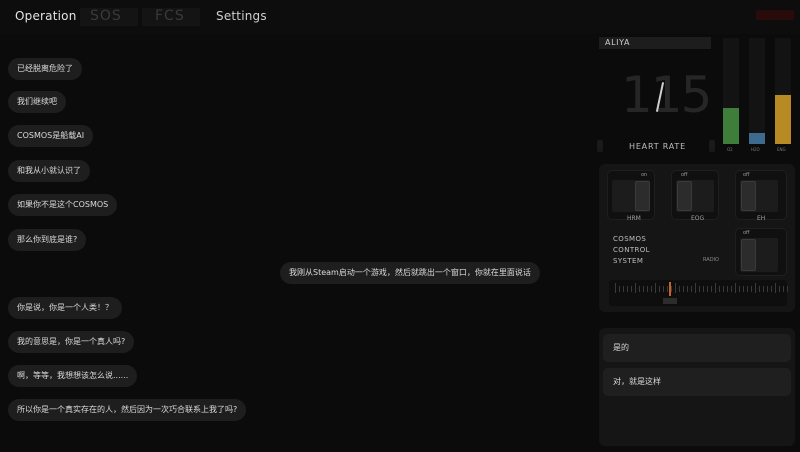 Image resolution: width=800 pixels, height=452 pixels. Describe the element at coordinates (755, 149) in the screenshot. I see `h2o-label: H2O` at that location.